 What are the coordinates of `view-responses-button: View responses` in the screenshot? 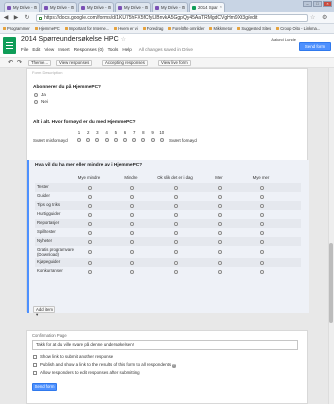 It's located at (74, 63).